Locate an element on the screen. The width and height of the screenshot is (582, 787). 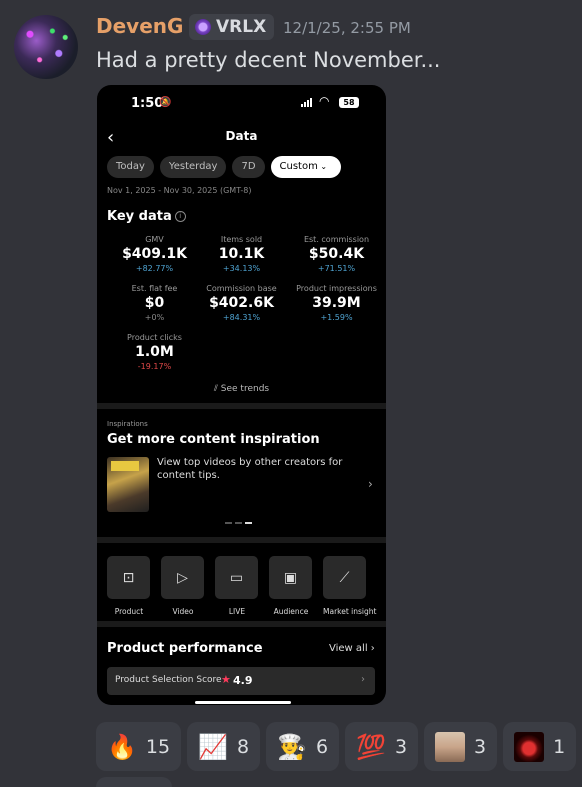
metric-card: Product impressions 39.9M +1.59% is located at coordinates (336, 303).